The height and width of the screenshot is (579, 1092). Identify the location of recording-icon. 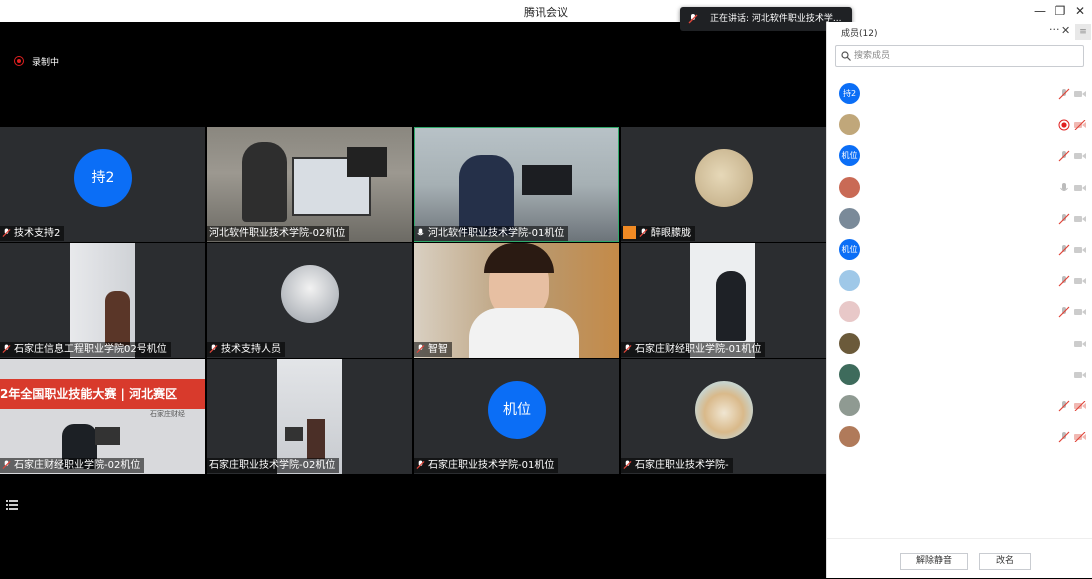
(1064, 125).